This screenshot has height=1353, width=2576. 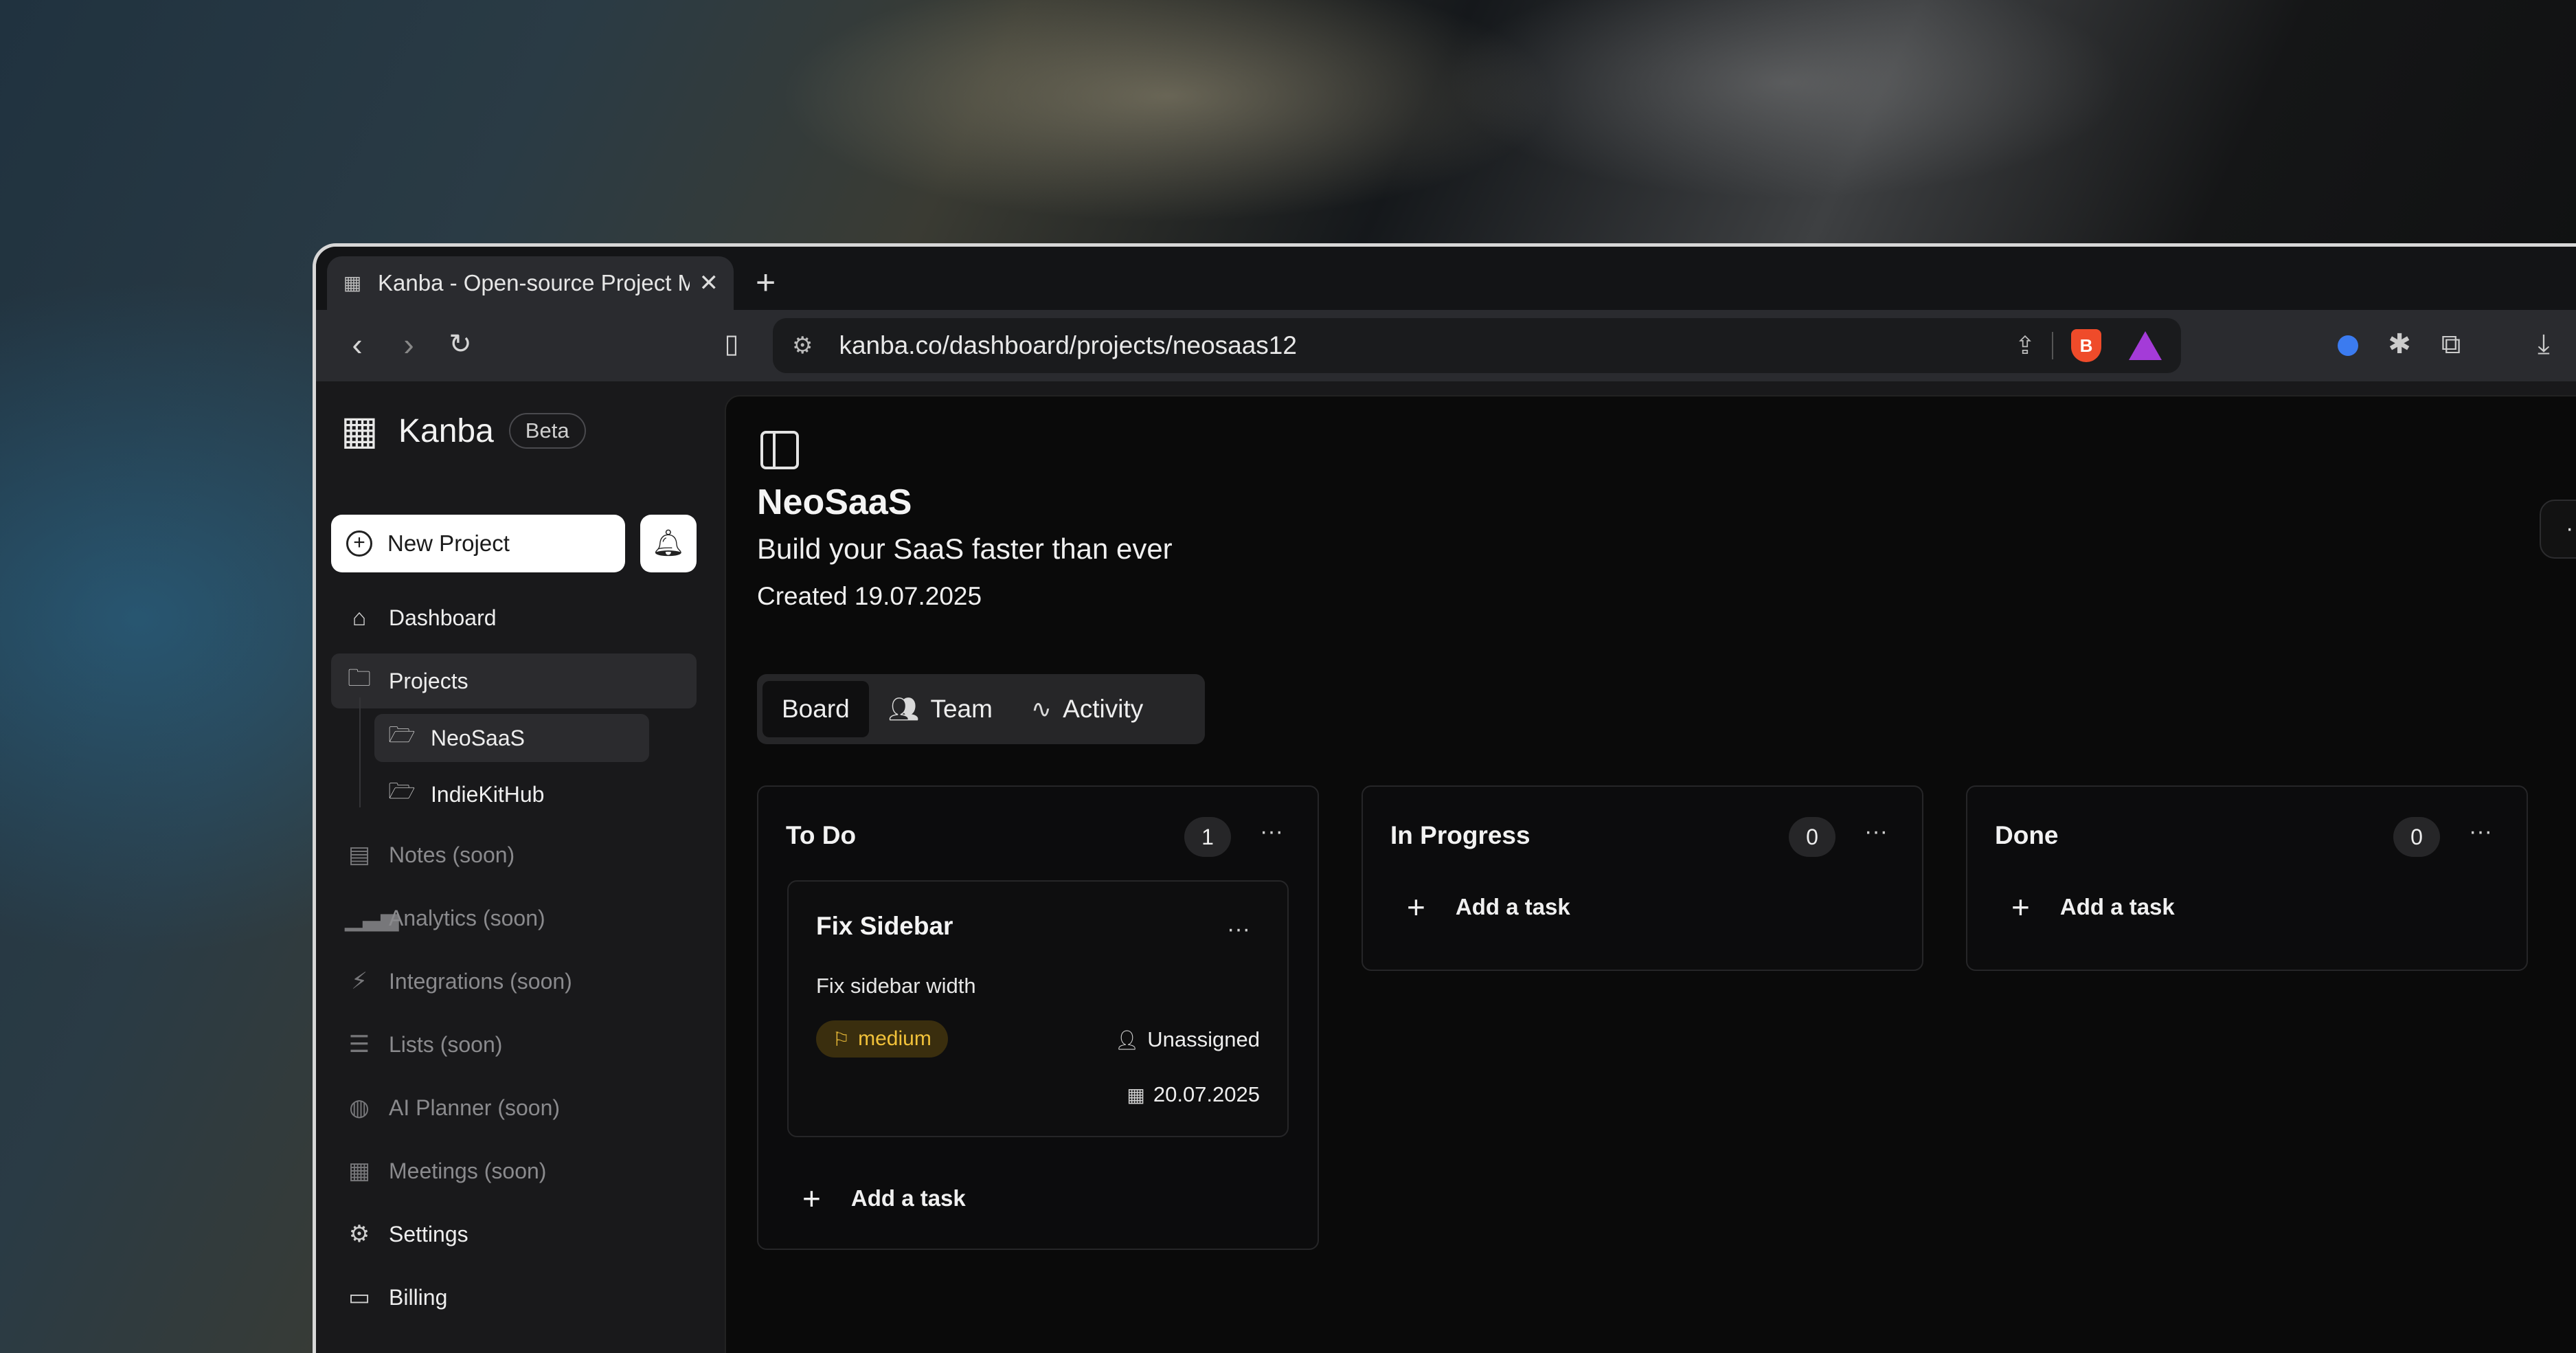 What do you see at coordinates (352, 282) in the screenshot?
I see `kanba-favicon-icon: ▦` at bounding box center [352, 282].